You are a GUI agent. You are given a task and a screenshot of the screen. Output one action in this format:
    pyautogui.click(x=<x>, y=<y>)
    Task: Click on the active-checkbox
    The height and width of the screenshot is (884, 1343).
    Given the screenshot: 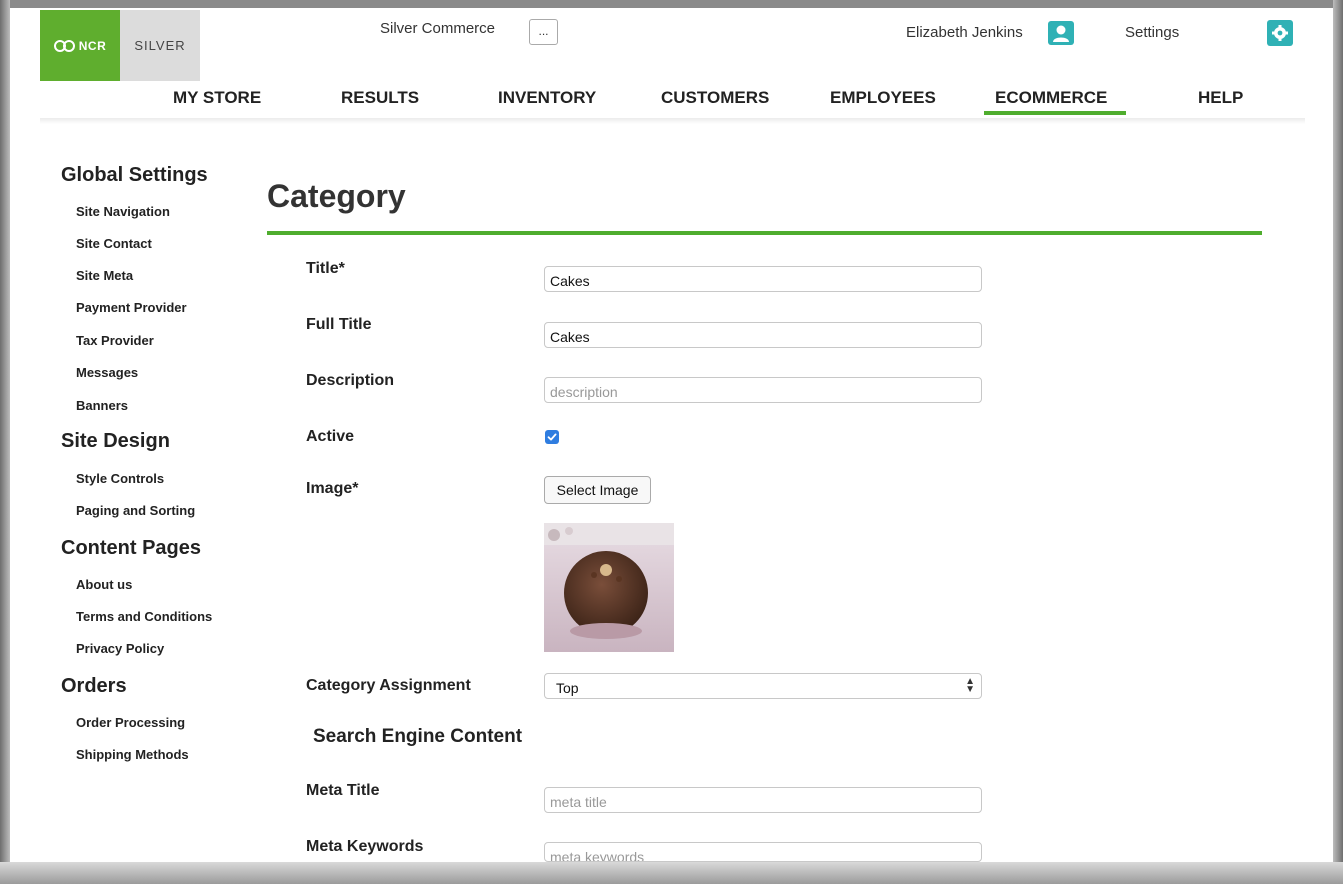 What is the action you would take?
    pyautogui.click(x=552, y=437)
    